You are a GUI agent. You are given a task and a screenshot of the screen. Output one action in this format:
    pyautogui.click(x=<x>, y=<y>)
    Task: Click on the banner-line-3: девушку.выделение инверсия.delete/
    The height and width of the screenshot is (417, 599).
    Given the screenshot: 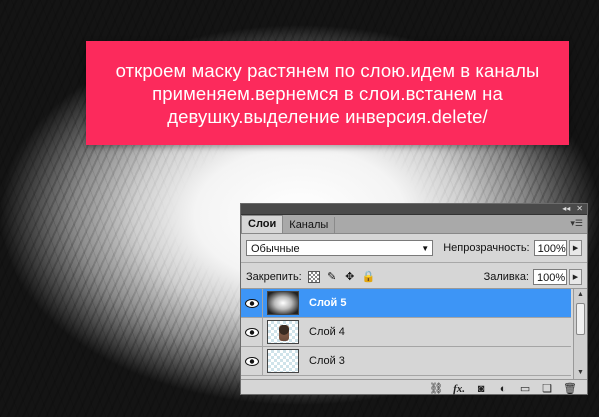 What is the action you would take?
    pyautogui.click(x=327, y=116)
    